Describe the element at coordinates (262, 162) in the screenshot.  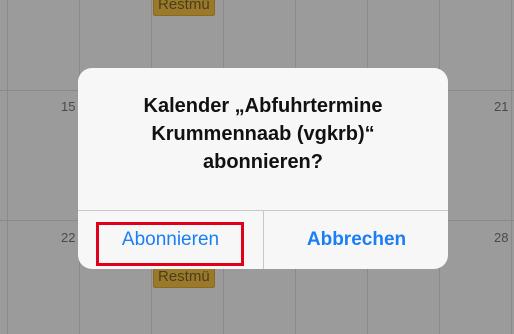
I see `dialog-title-line: abonnieren?` at that location.